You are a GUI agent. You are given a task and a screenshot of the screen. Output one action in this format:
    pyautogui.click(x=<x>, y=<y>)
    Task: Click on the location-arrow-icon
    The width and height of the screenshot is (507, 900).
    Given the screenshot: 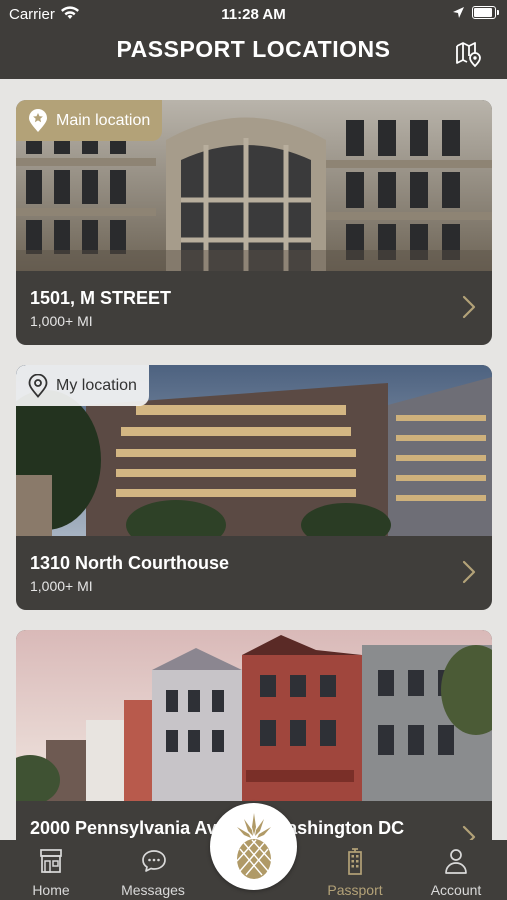 What is the action you would take?
    pyautogui.click(x=458, y=12)
    